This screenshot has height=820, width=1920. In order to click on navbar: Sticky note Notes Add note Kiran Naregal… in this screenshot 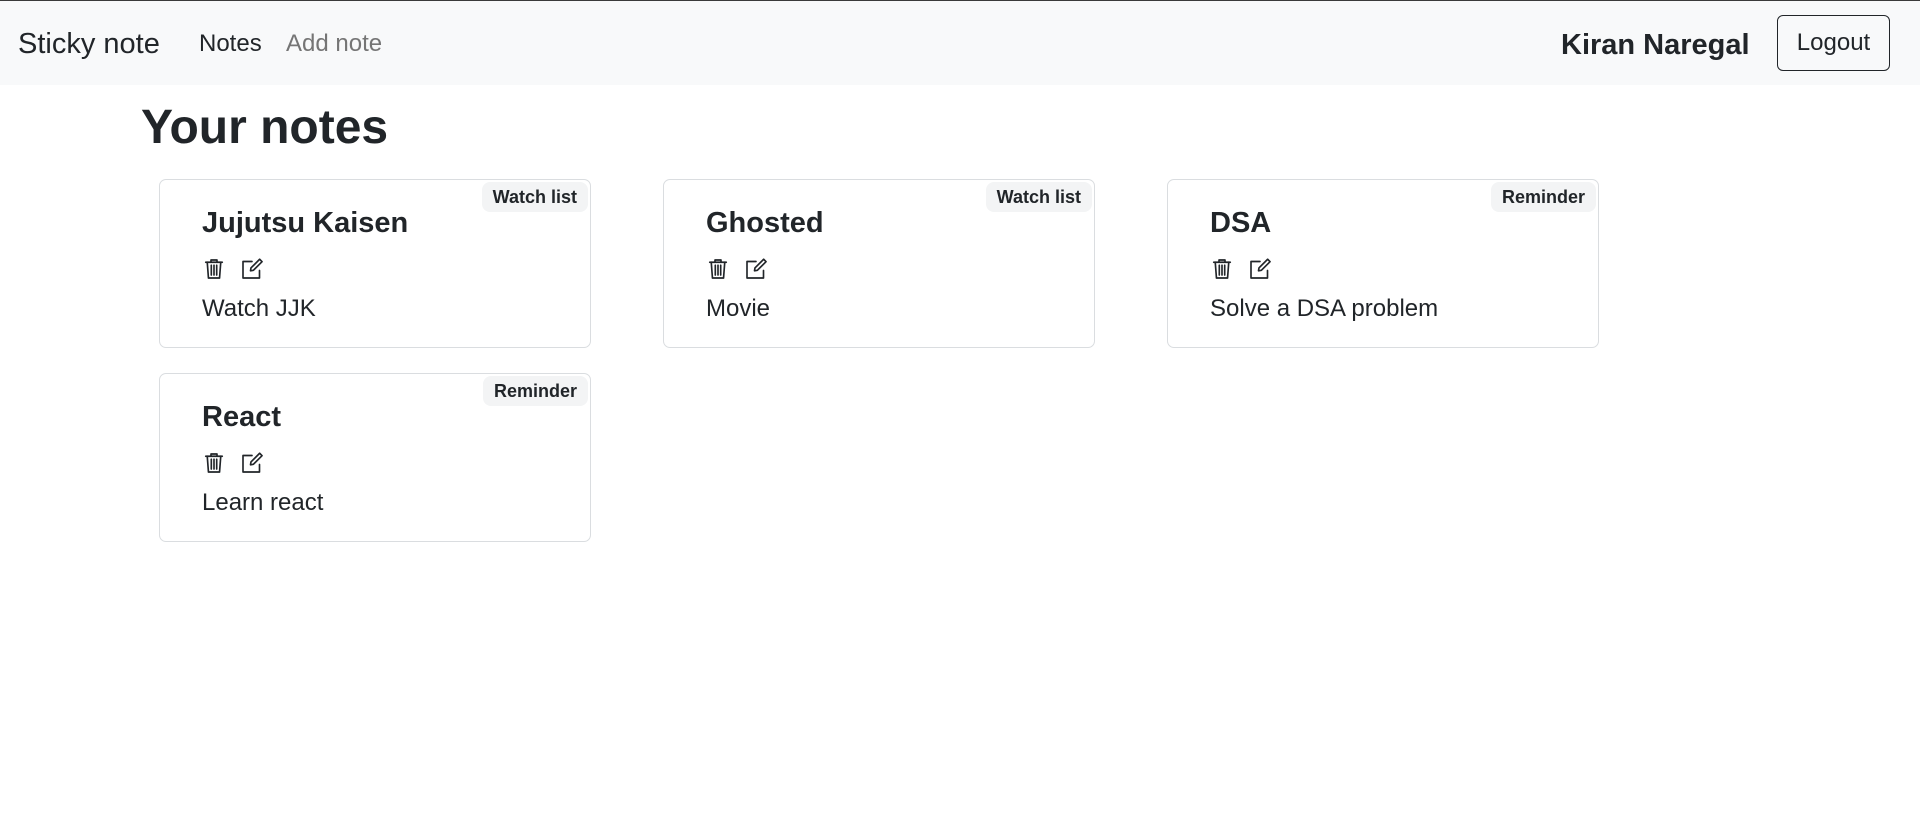, I will do `click(960, 43)`.